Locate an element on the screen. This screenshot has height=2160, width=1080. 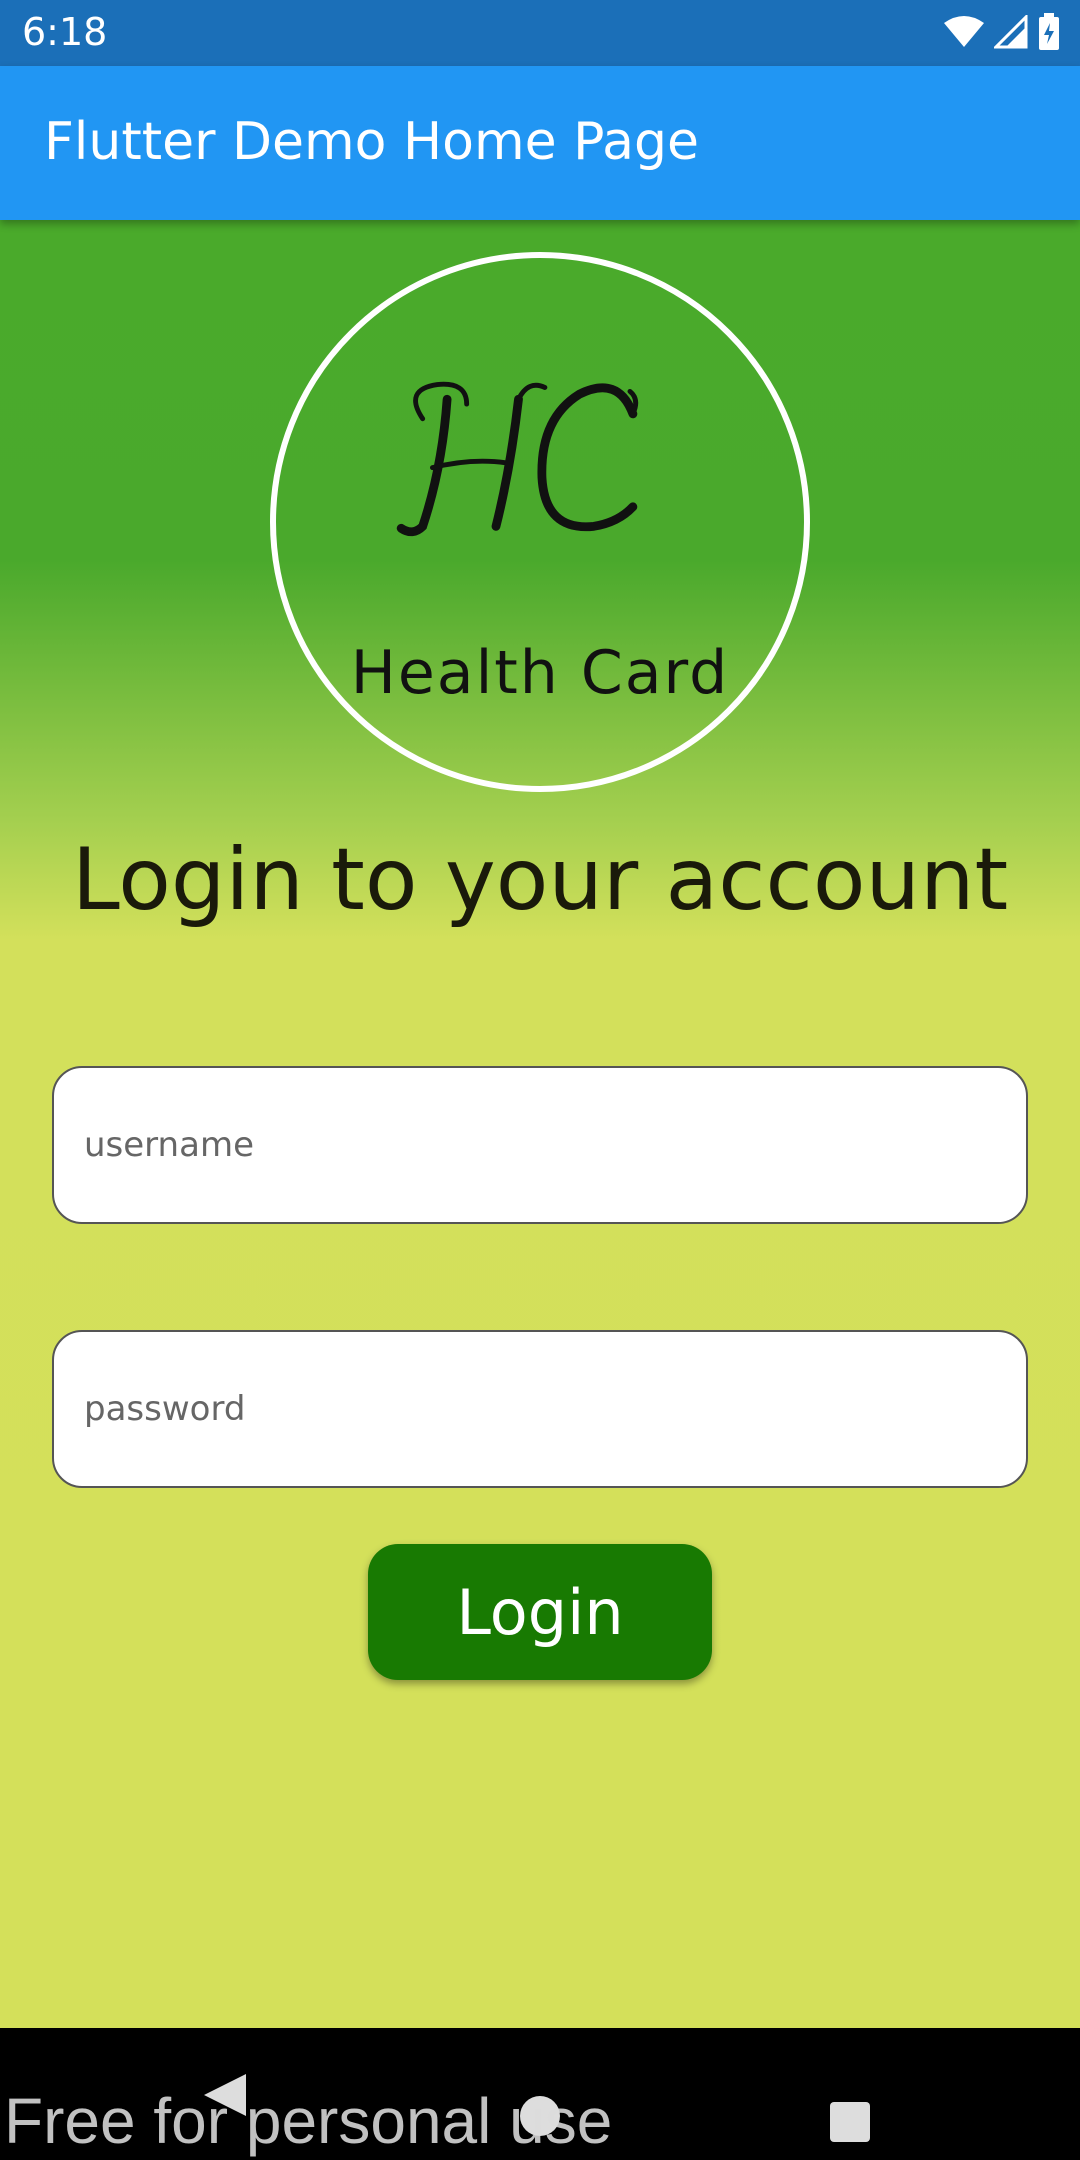
username-field-container is located at coordinates (540, 1145).